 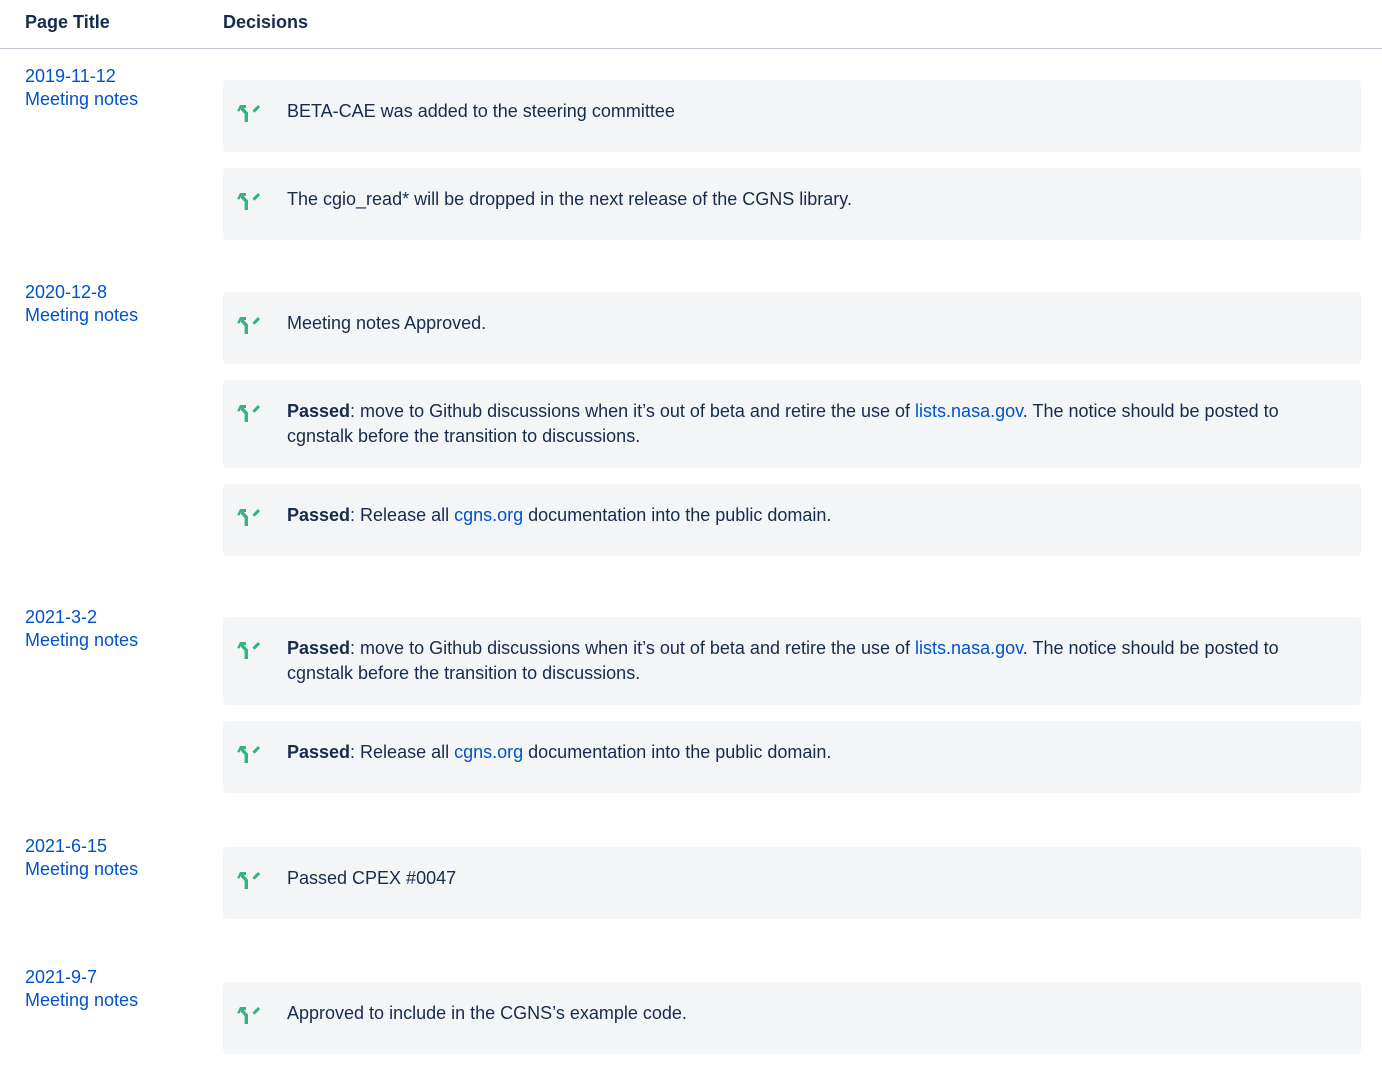 What do you see at coordinates (66, 846) in the screenshot?
I see `meeting-date: 2021-6-15` at bounding box center [66, 846].